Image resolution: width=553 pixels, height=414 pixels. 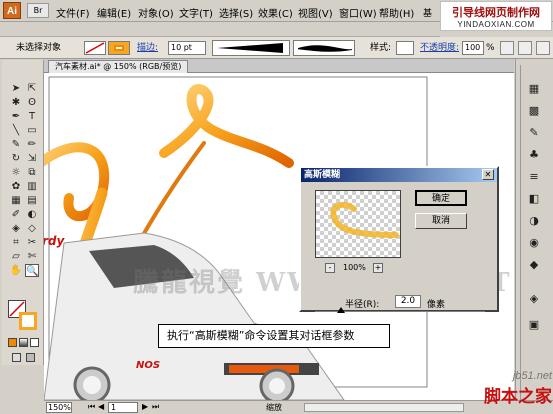 I want to click on menu-view: 视图(V), so click(x=315, y=12).